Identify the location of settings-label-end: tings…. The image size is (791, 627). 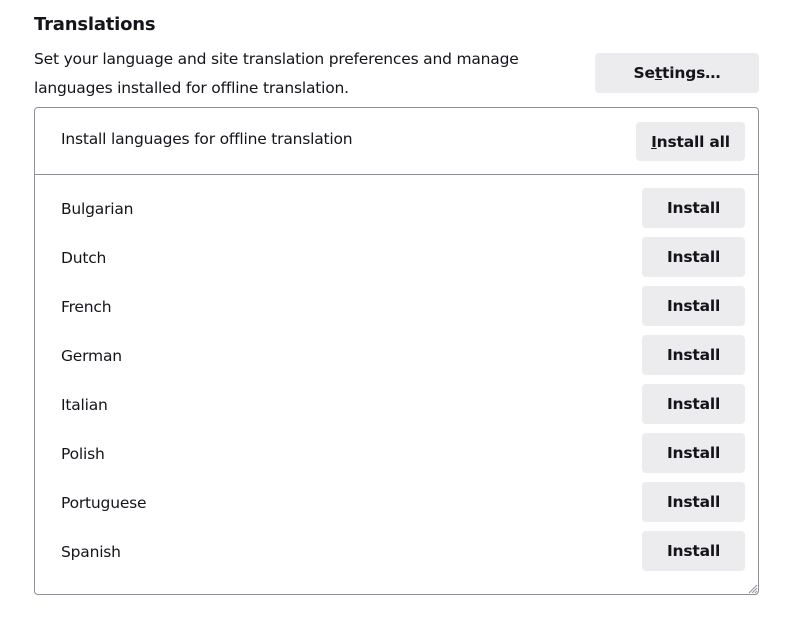
(691, 73).